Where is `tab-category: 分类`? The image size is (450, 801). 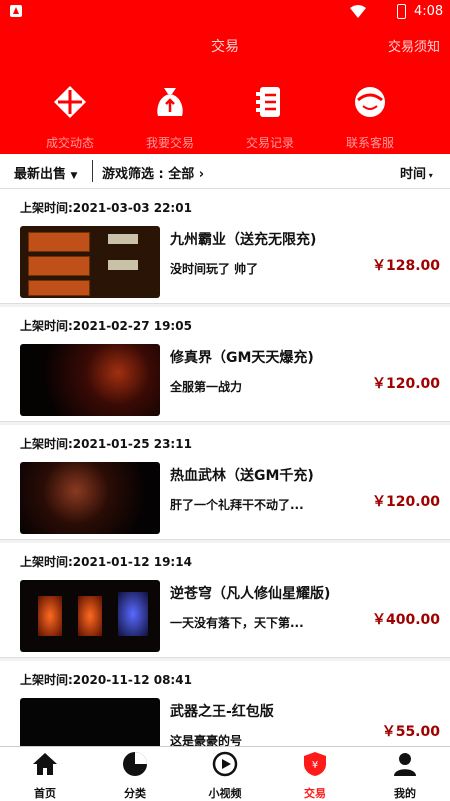 tab-category: 分类 is located at coordinates (135, 776).